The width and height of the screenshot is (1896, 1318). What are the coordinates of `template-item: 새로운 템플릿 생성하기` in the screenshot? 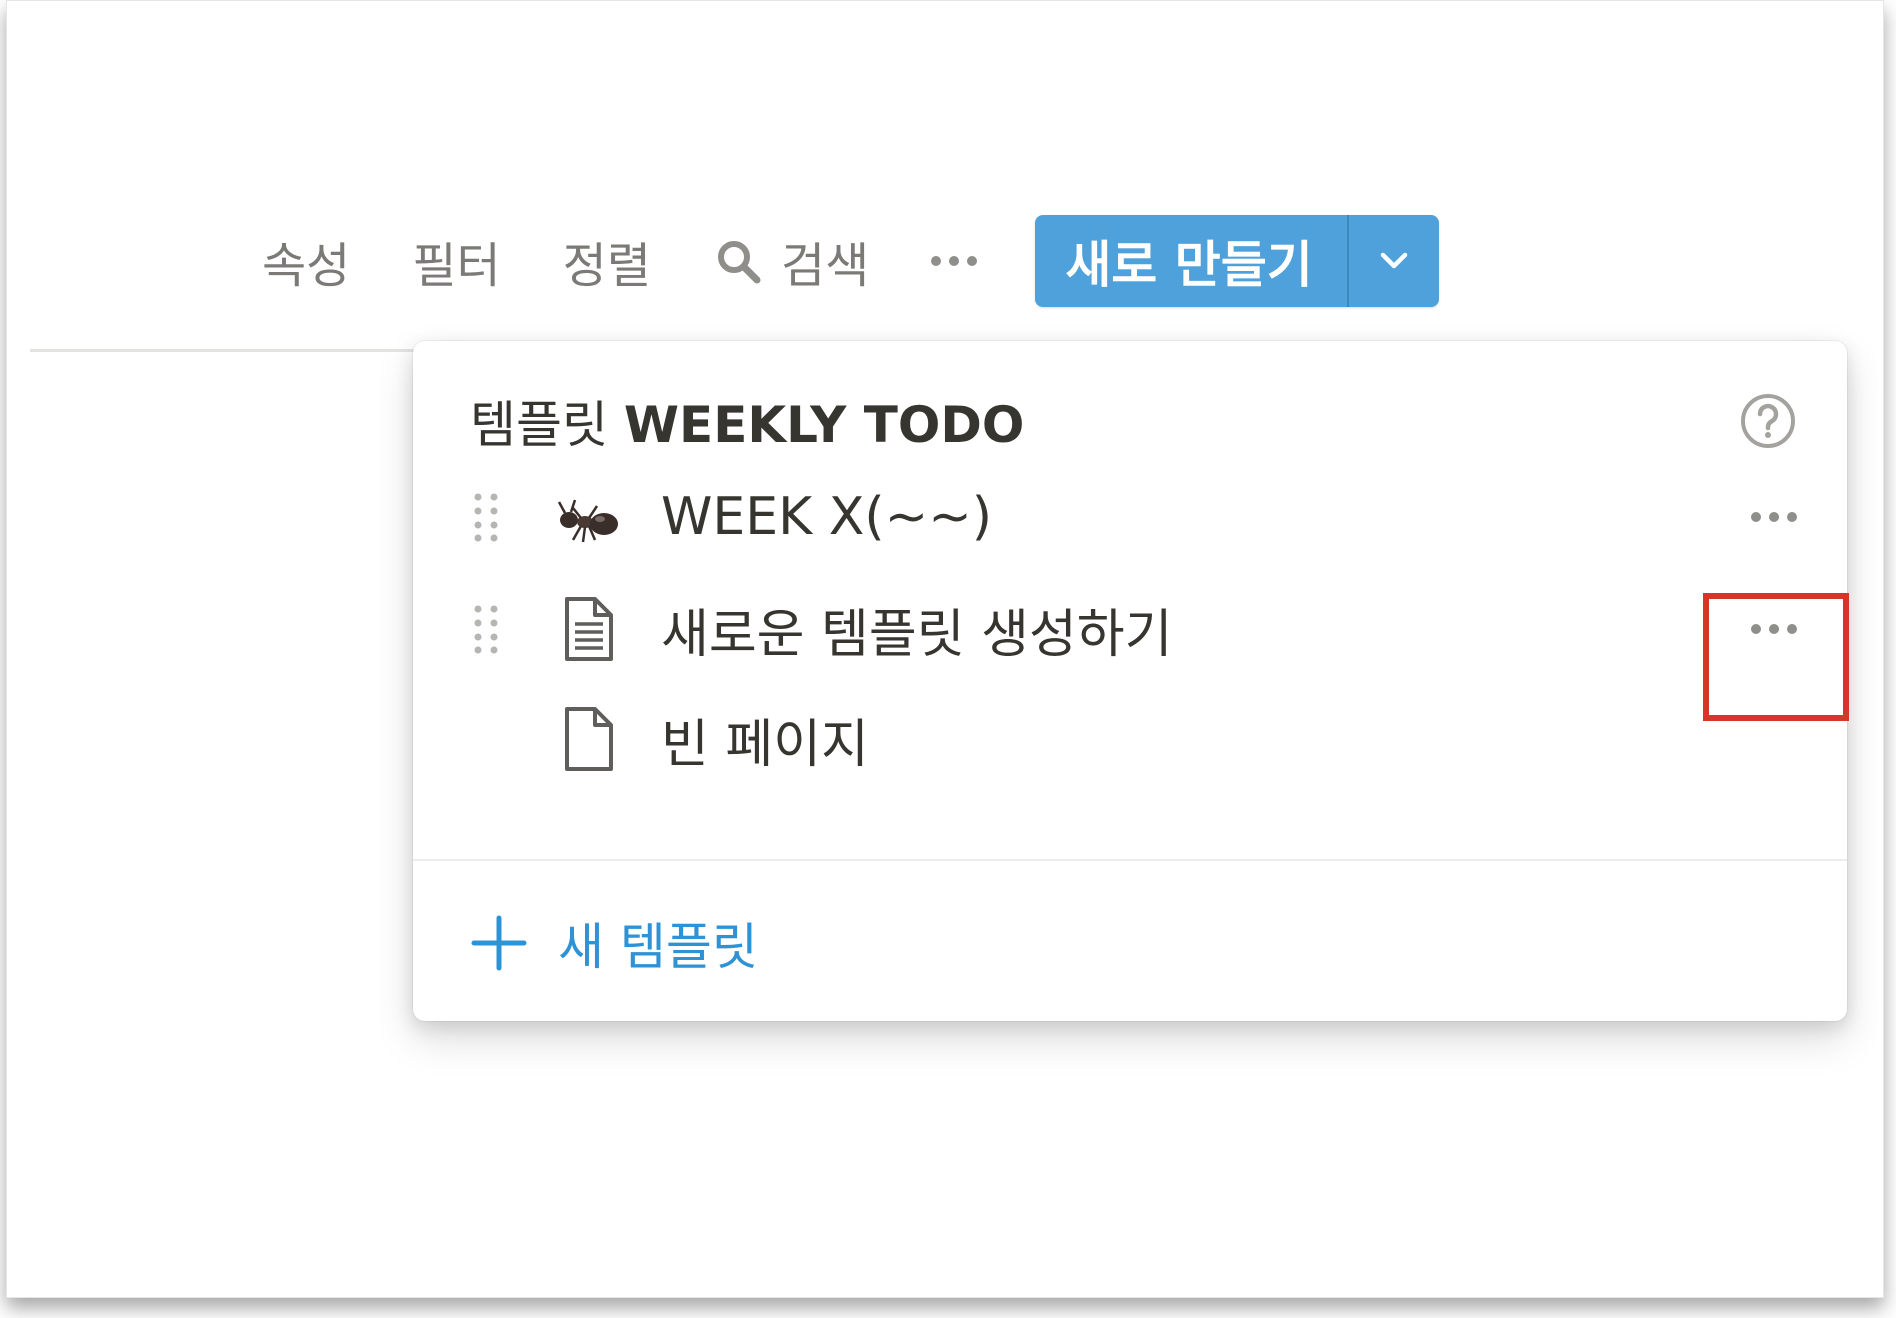 It's located at (1130, 629).